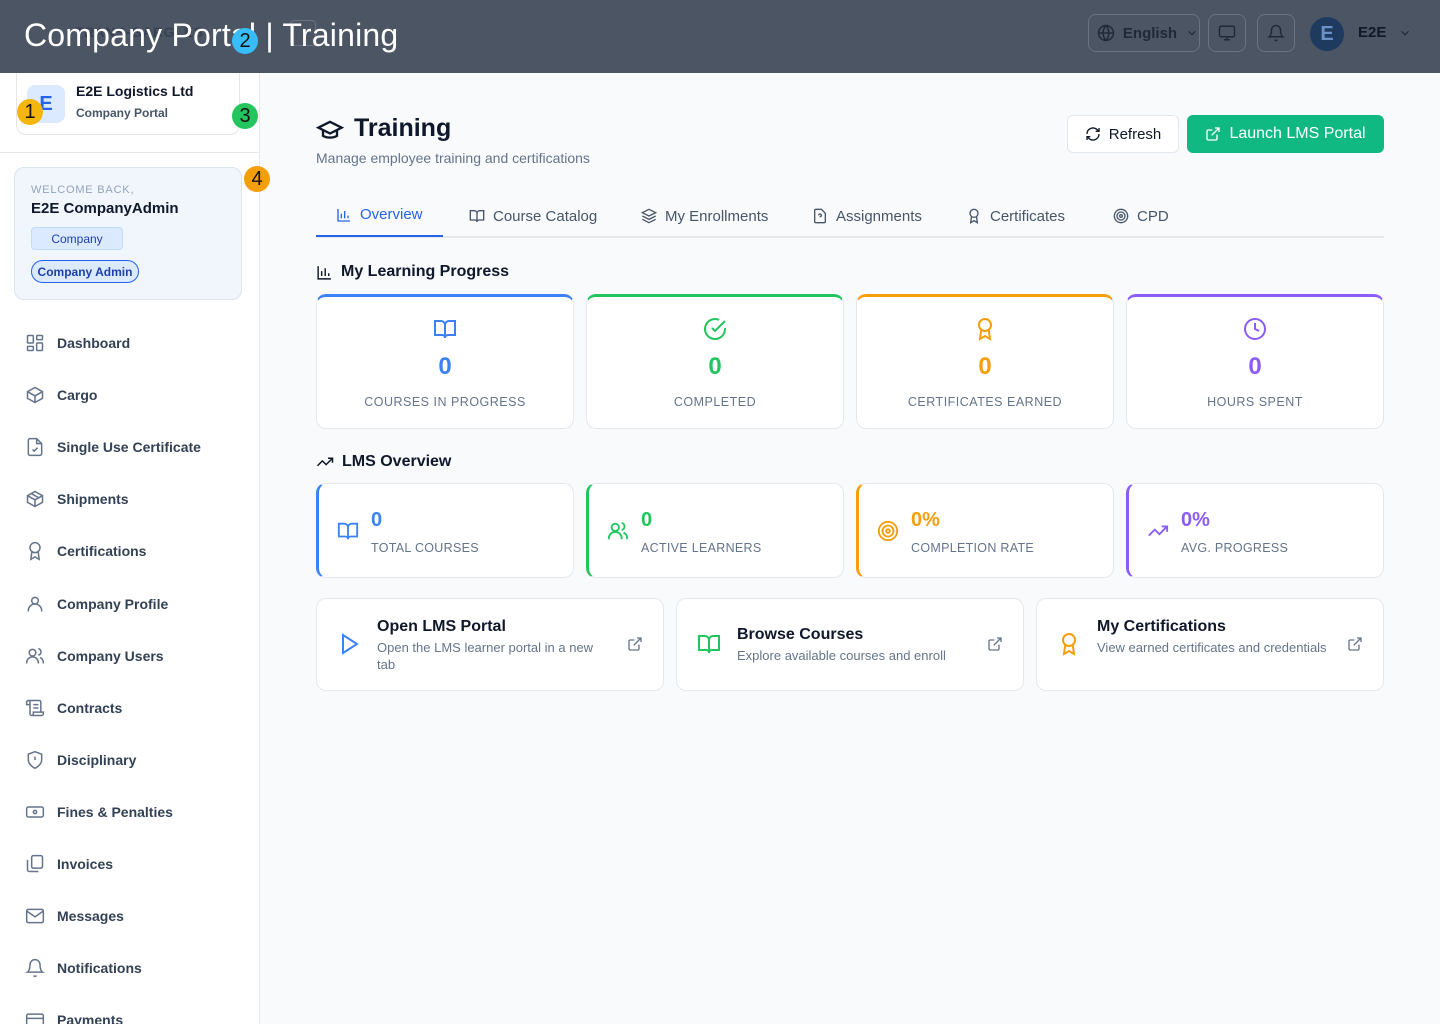 The image size is (1440, 1024). What do you see at coordinates (717, 216) in the screenshot?
I see `tab-label: My Enrollments` at bounding box center [717, 216].